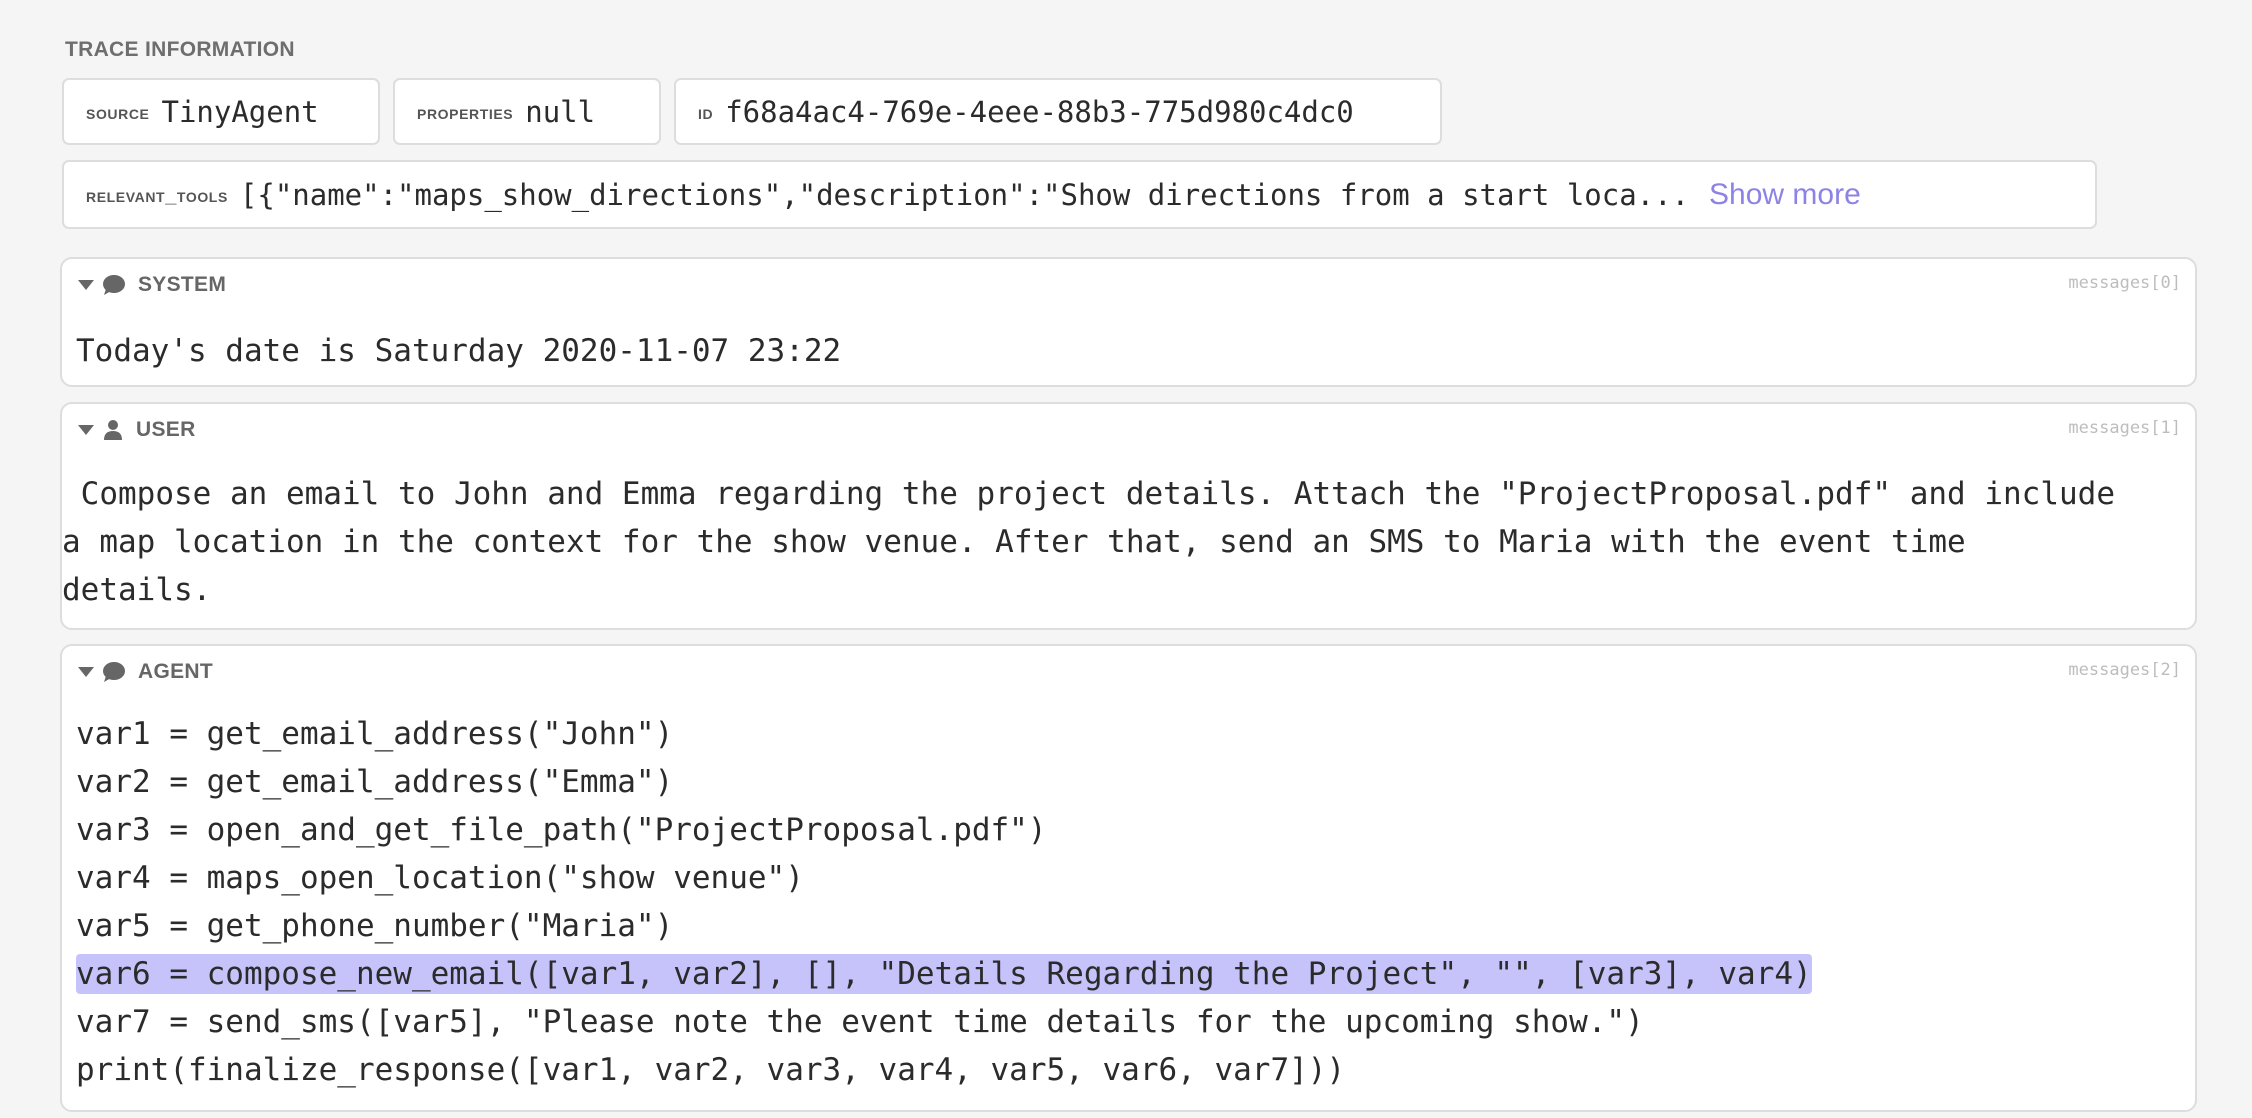 The image size is (2252, 1118). Describe the element at coordinates (182, 284) in the screenshot. I see `message-role: SYSTEM` at that location.